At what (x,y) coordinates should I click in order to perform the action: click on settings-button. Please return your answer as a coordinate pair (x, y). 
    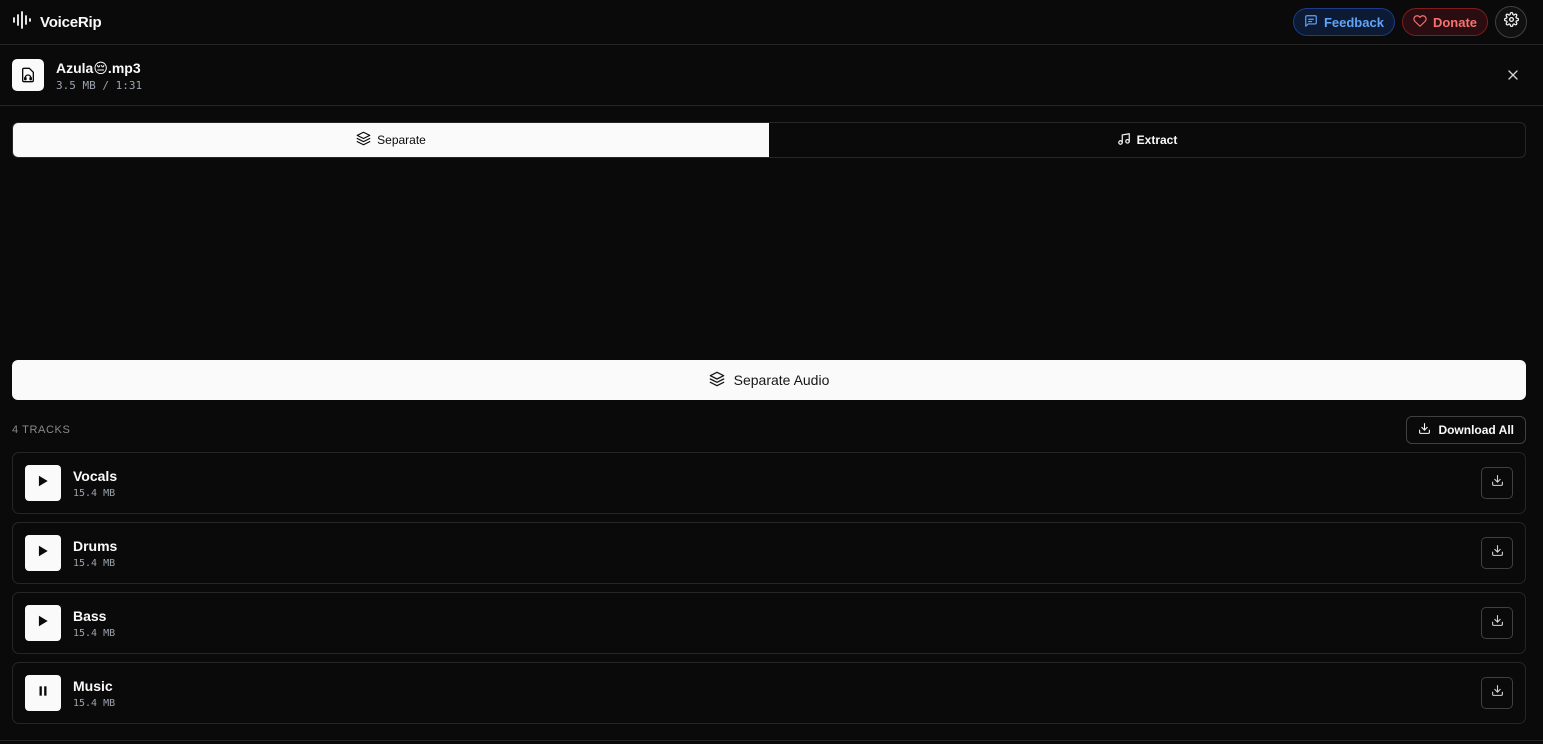
    Looking at the image, I should click on (1511, 22).